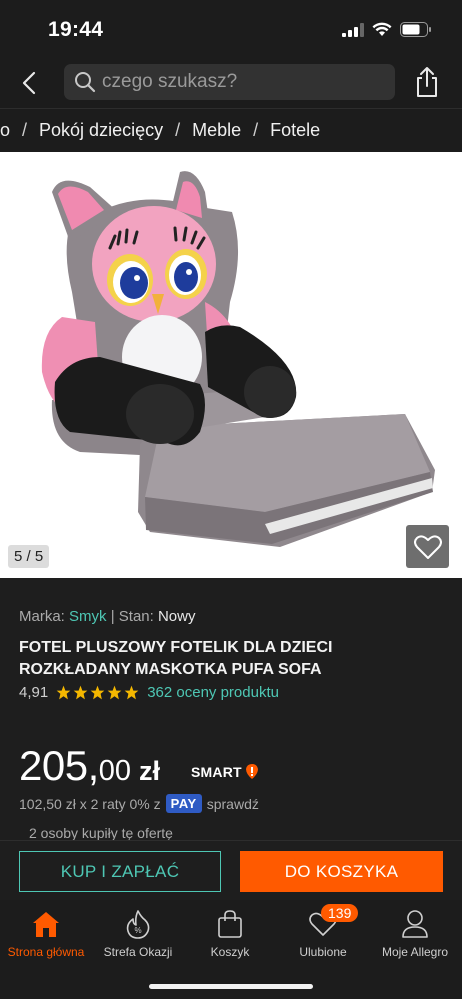 The height and width of the screenshot is (999, 462). What do you see at coordinates (415, 29) in the screenshot?
I see `battery-icon` at bounding box center [415, 29].